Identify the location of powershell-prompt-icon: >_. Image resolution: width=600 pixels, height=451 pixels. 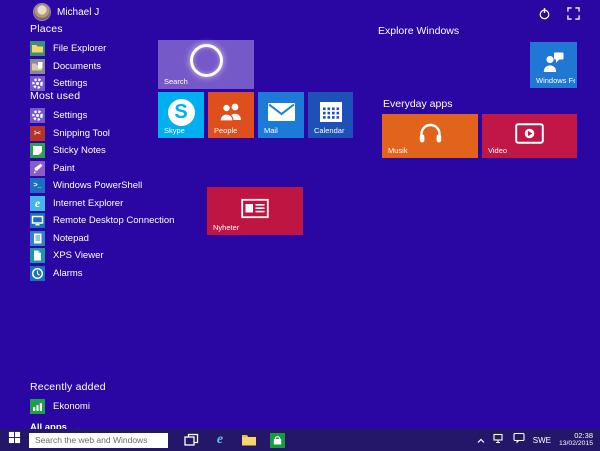
(37, 185).